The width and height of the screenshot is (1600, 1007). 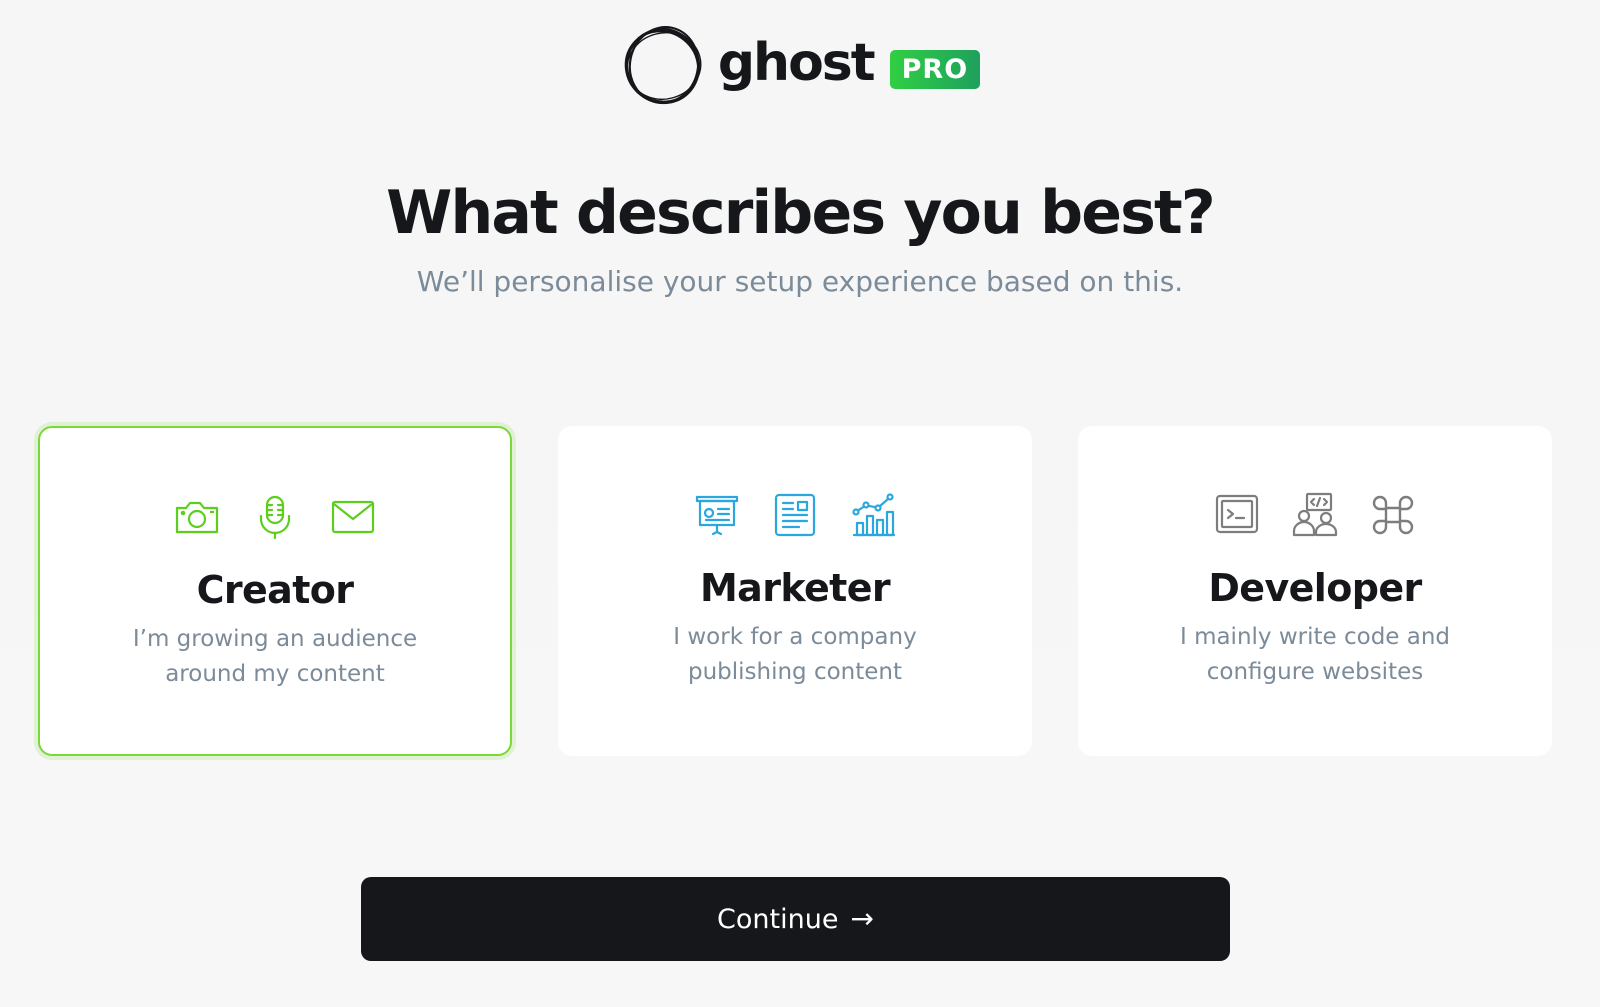 I want to click on ghost-wordmark: ghost, so click(x=796, y=63).